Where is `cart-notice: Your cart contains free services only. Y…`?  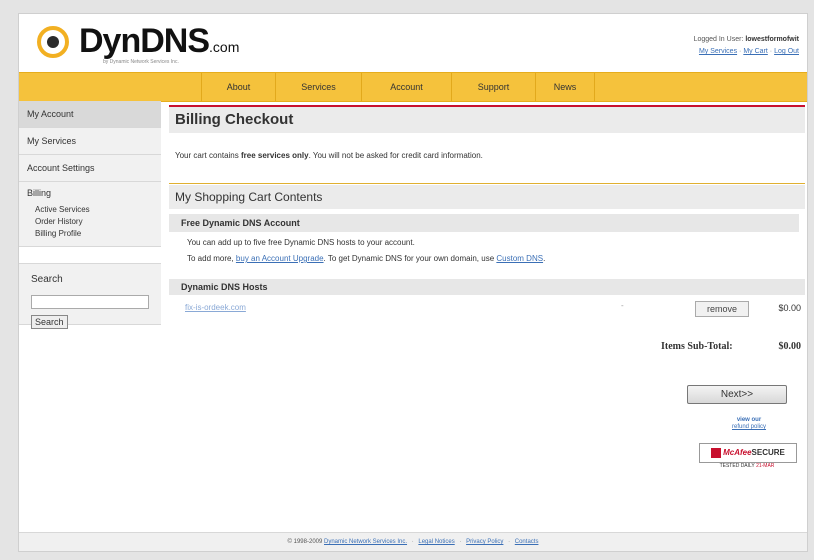 cart-notice: Your cart contains free services only. Y… is located at coordinates (490, 155).